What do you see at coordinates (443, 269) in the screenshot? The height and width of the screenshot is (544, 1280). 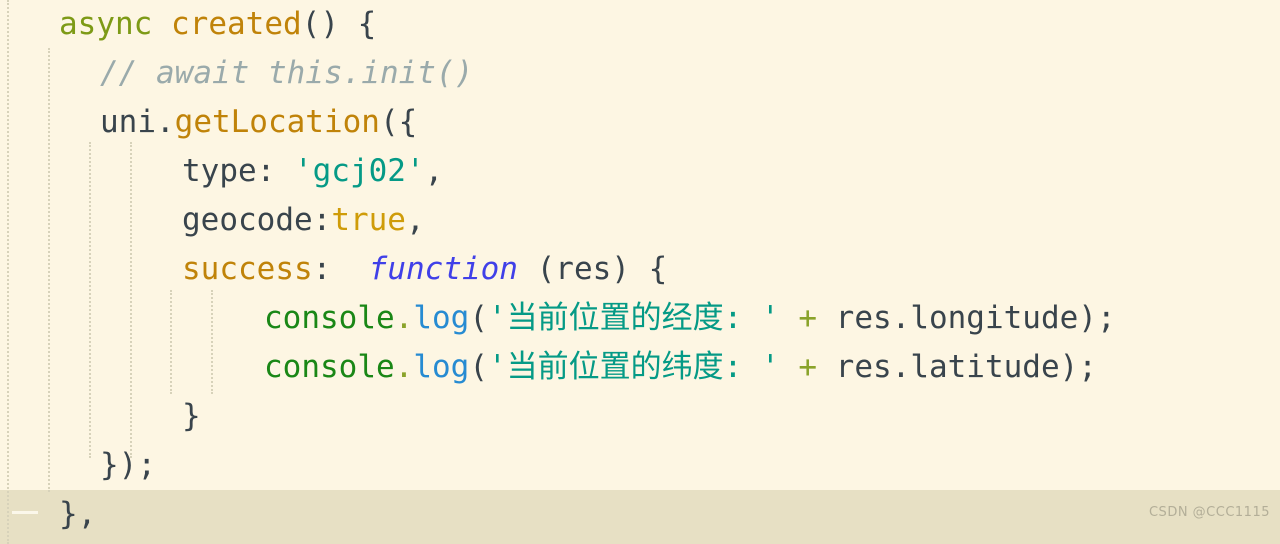 I see `code-token: function` at bounding box center [443, 269].